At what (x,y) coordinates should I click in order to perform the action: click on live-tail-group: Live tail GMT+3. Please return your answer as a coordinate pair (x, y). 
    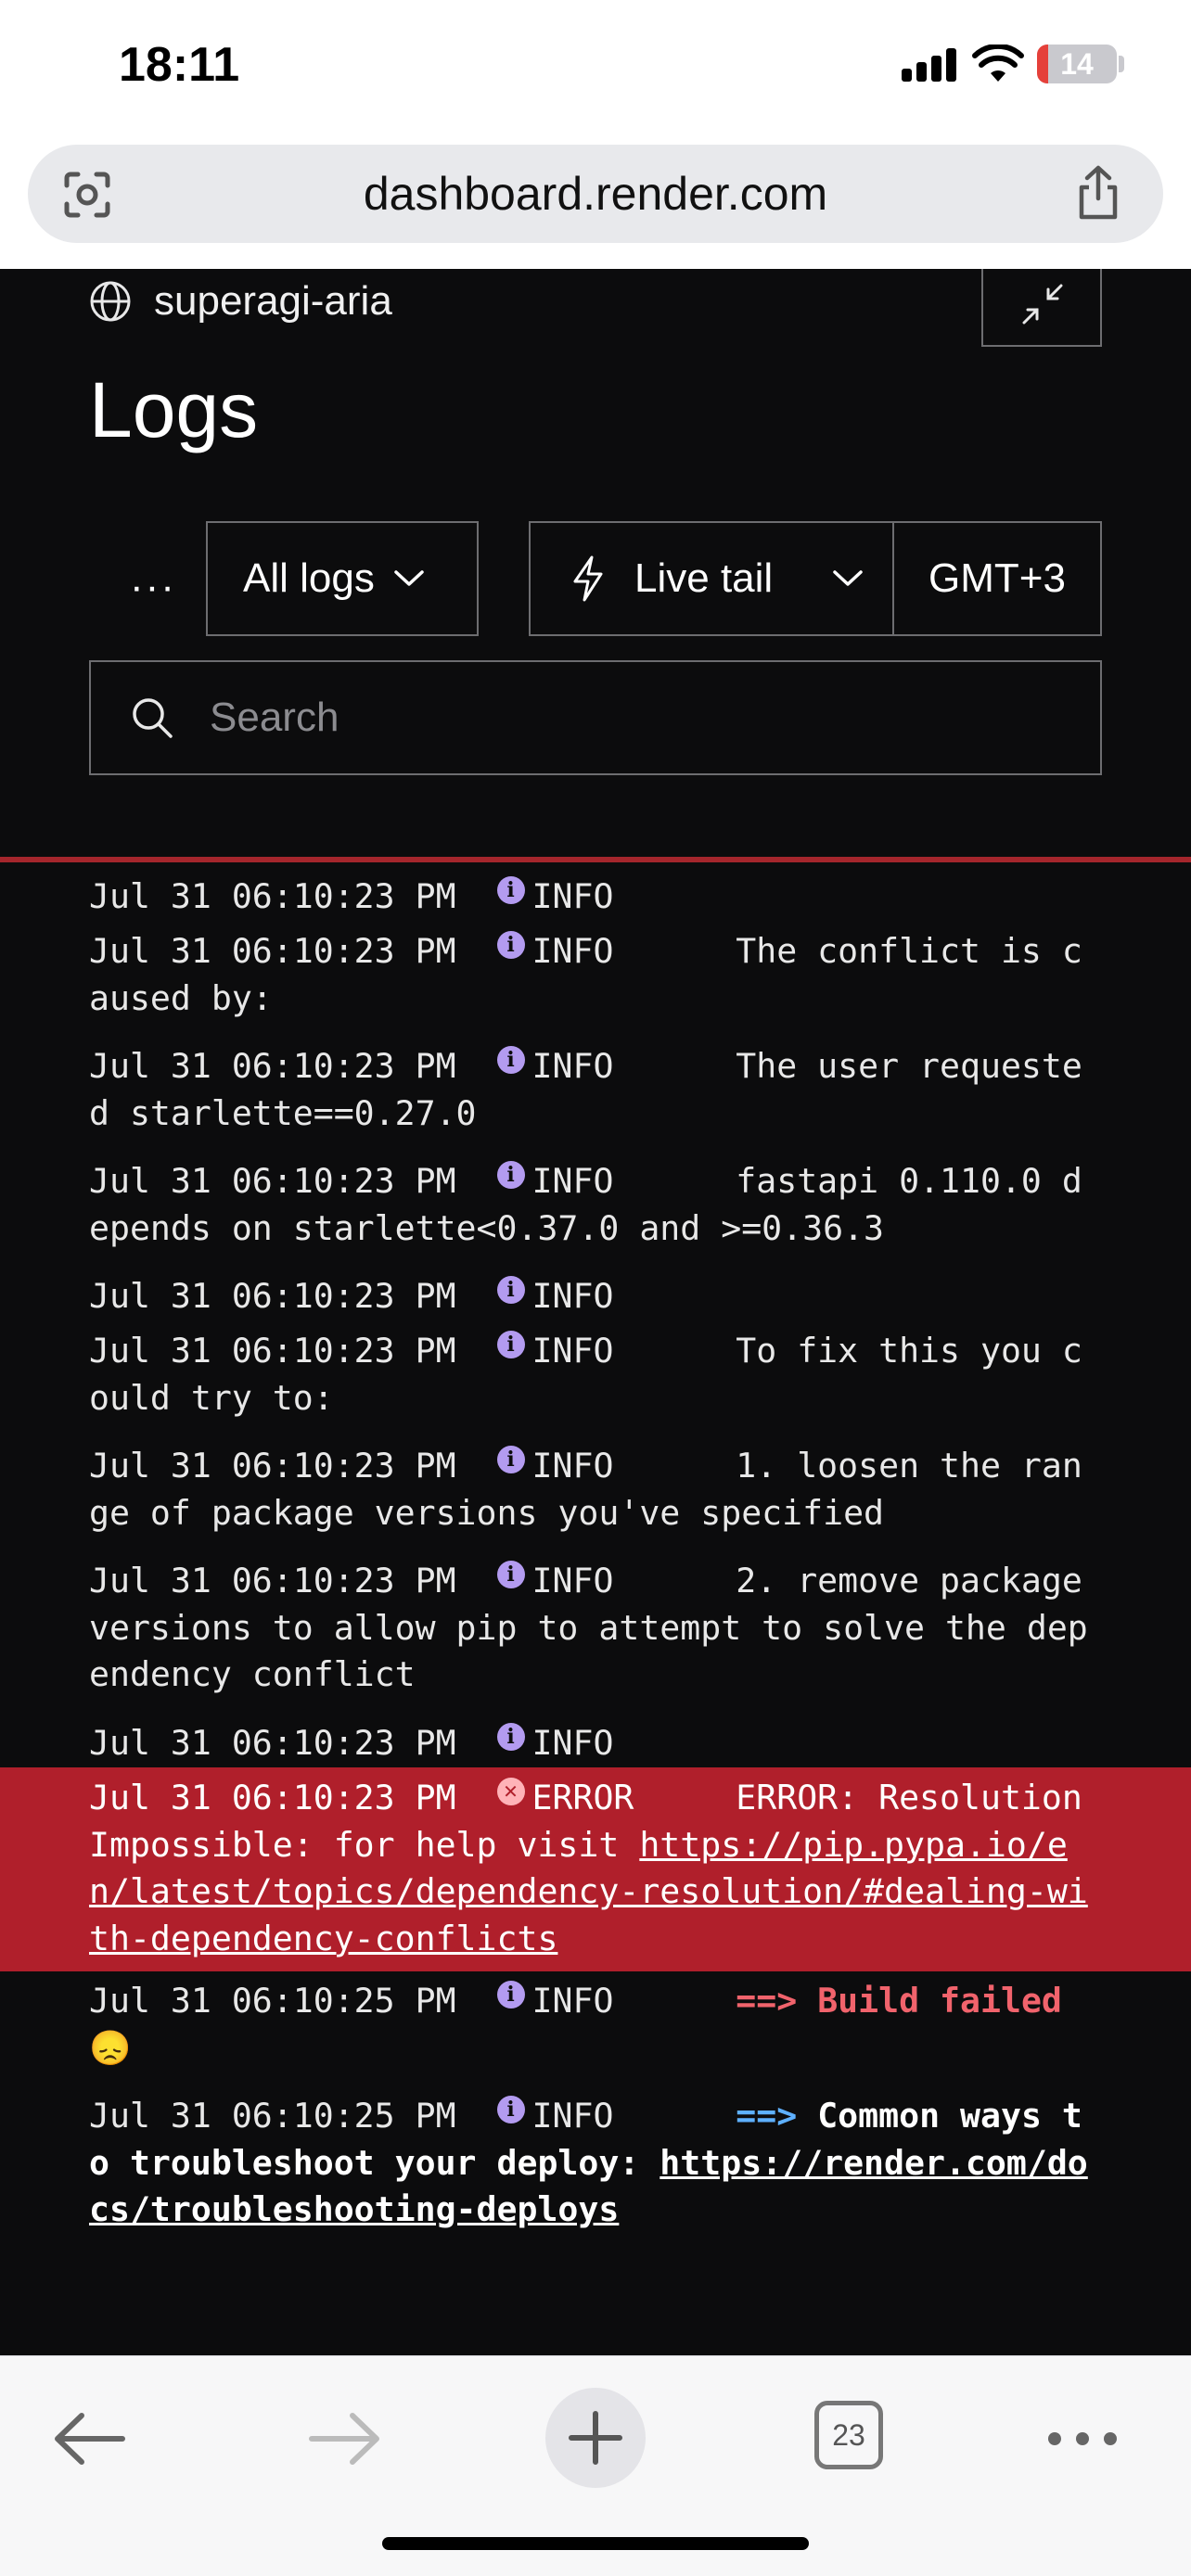
    Looking at the image, I should click on (816, 578).